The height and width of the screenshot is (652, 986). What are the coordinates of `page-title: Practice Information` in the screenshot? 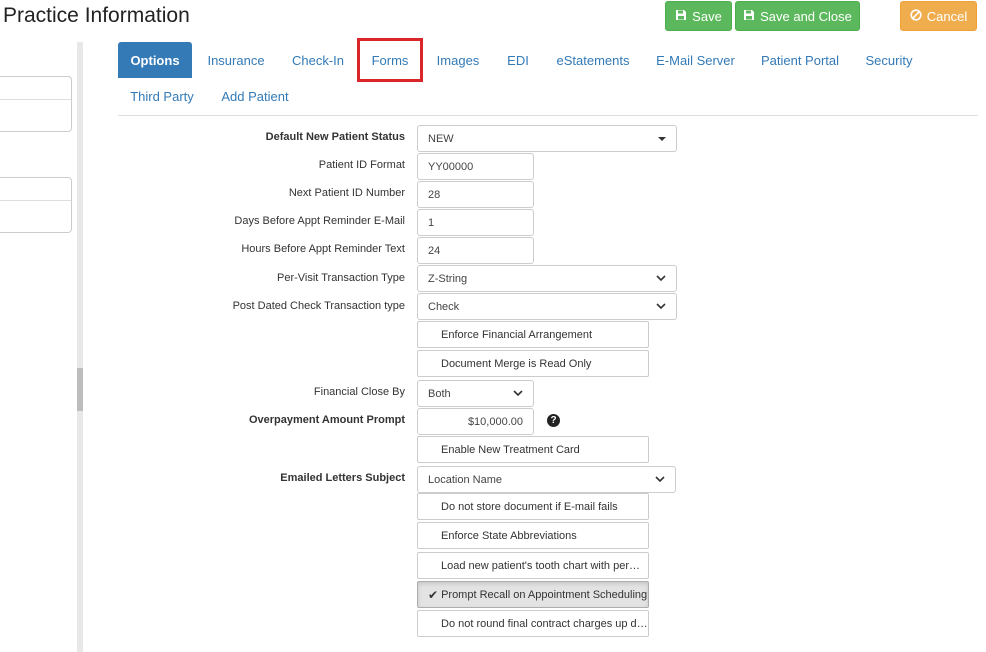 It's located at (96, 15).